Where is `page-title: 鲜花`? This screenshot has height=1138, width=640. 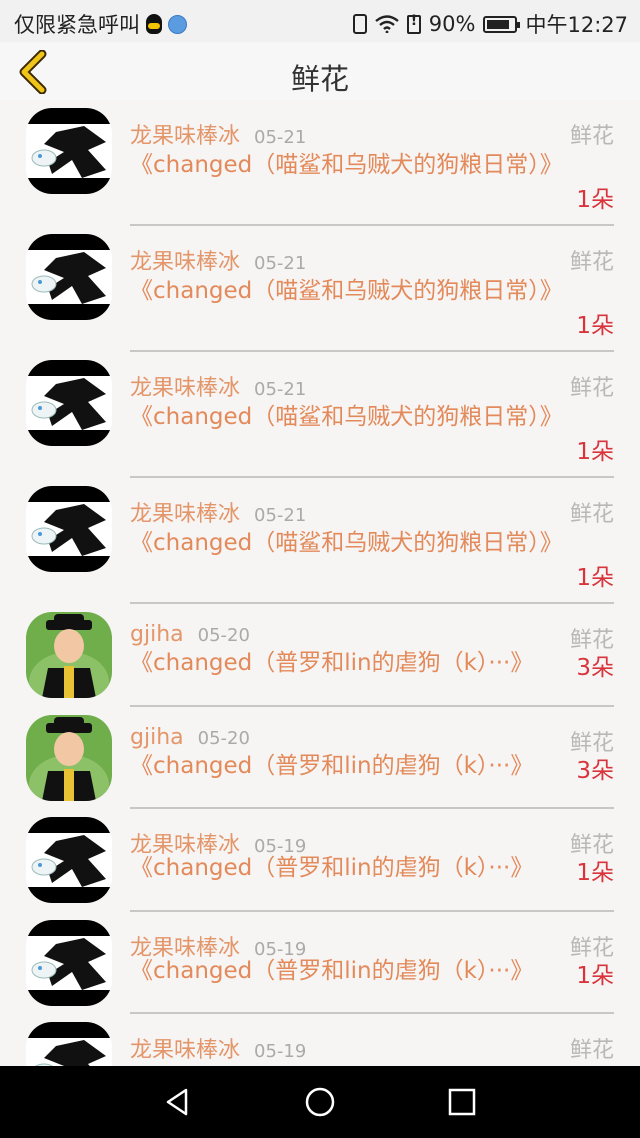 page-title: 鲜花 is located at coordinates (319, 79).